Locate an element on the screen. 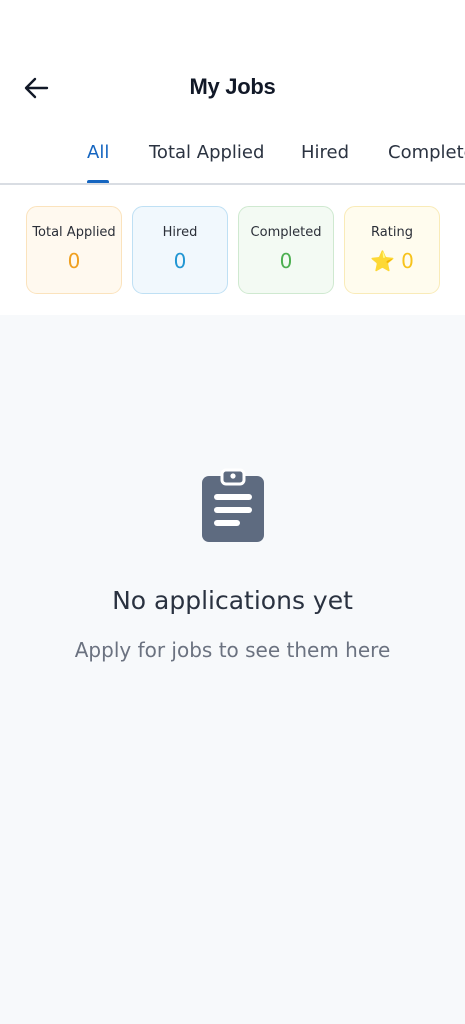 This screenshot has height=1024, width=465. stat-card-hired: Hired 0 is located at coordinates (180, 250).